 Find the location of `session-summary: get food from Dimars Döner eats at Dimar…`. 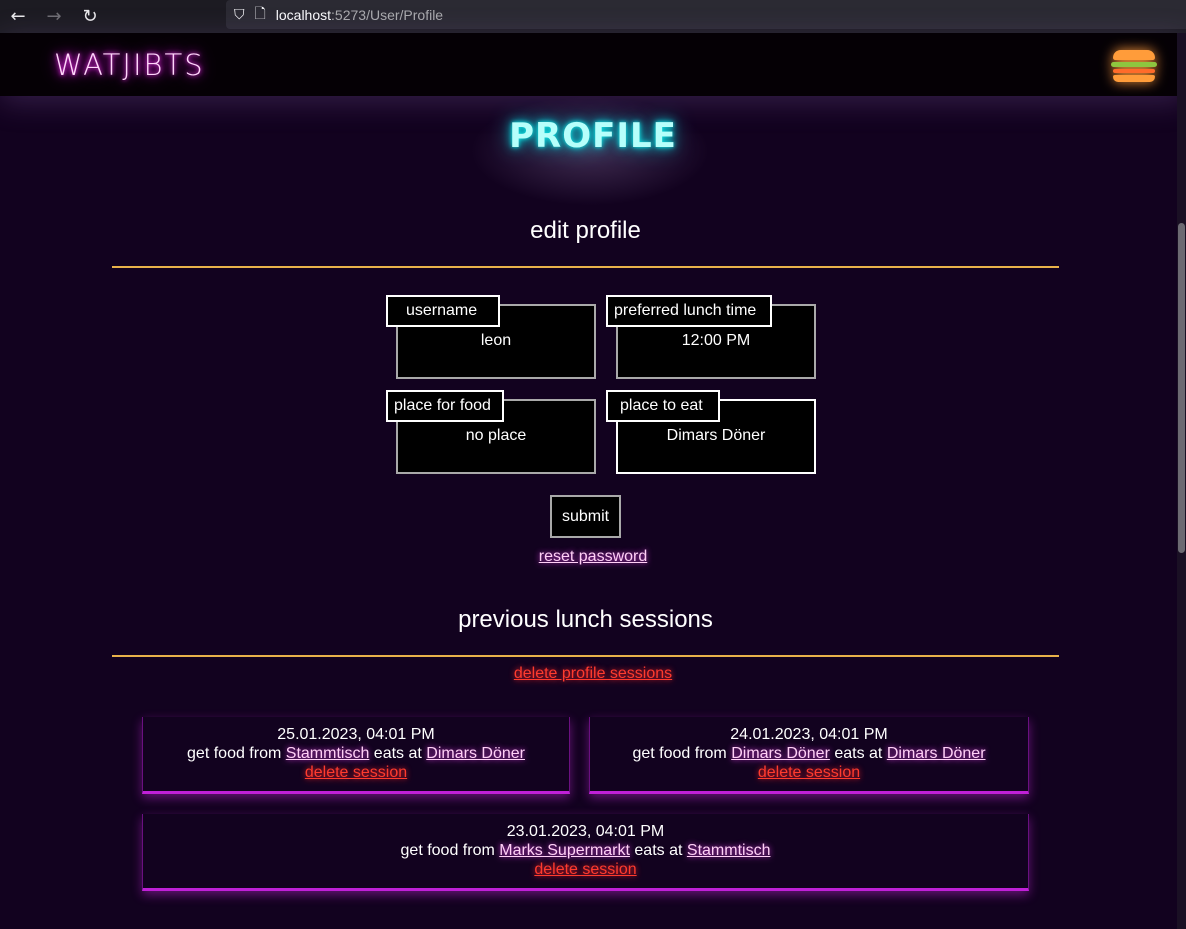

session-summary: get food from Dimars Döner eats at Dimar… is located at coordinates (809, 753).